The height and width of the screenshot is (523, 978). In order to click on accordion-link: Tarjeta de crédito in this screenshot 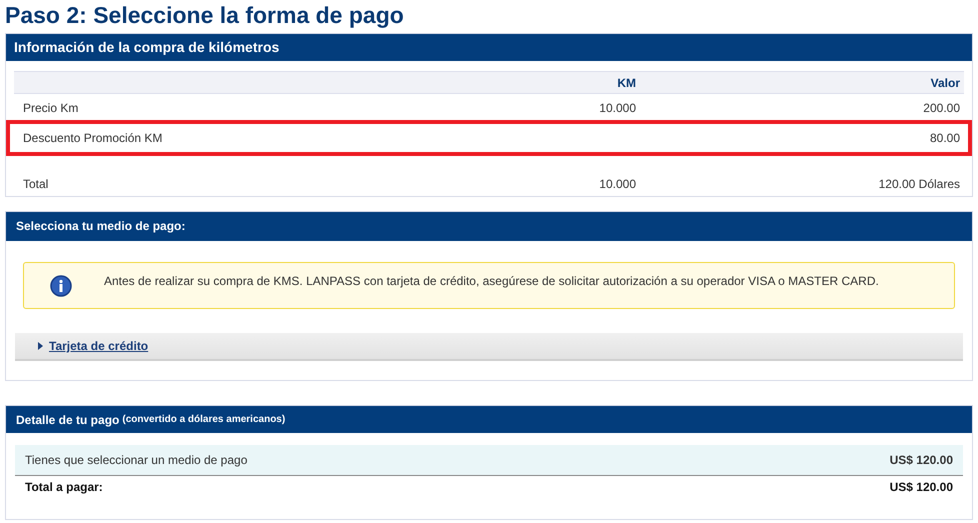, I will do `click(98, 346)`.